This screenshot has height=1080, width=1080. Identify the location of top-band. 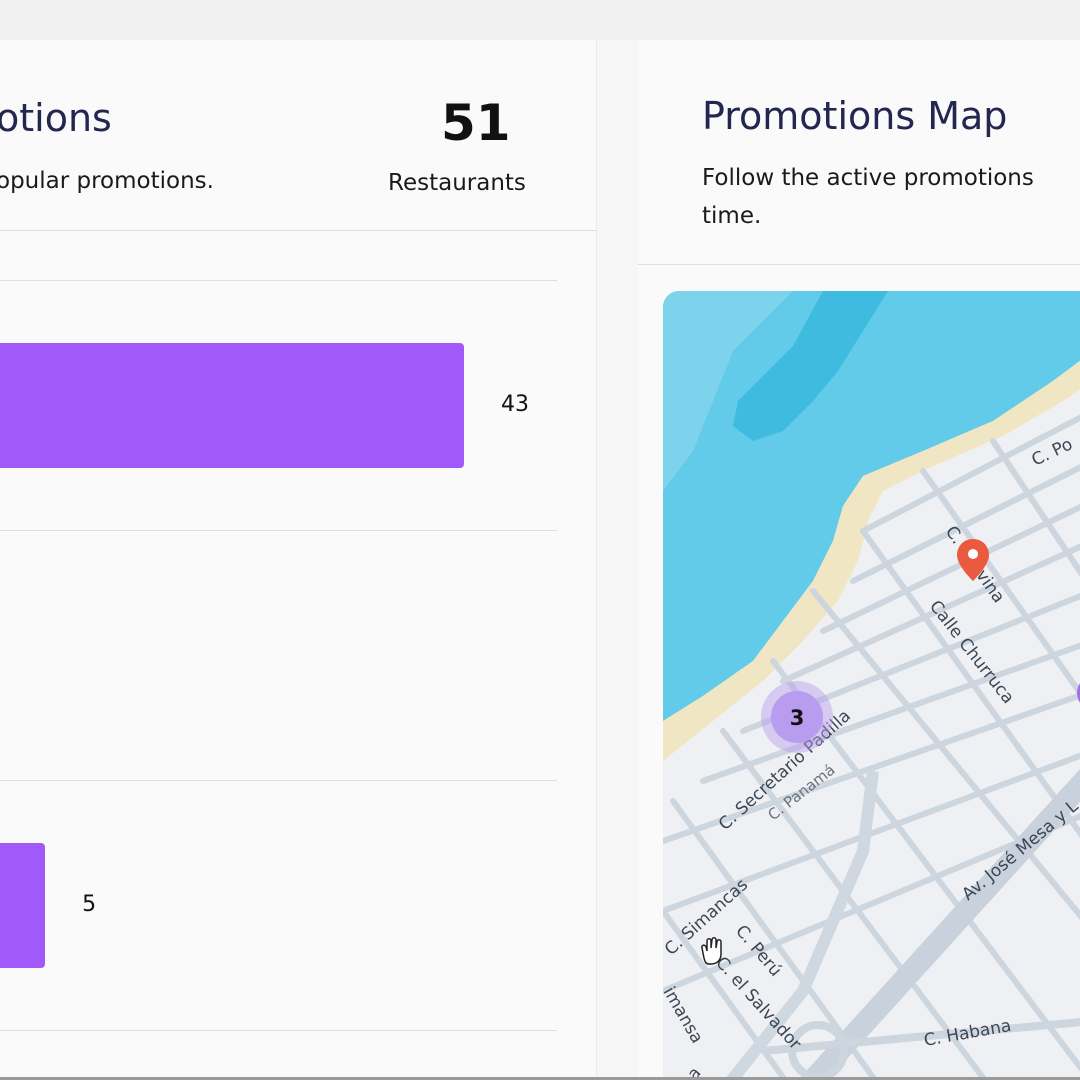
(540, 20).